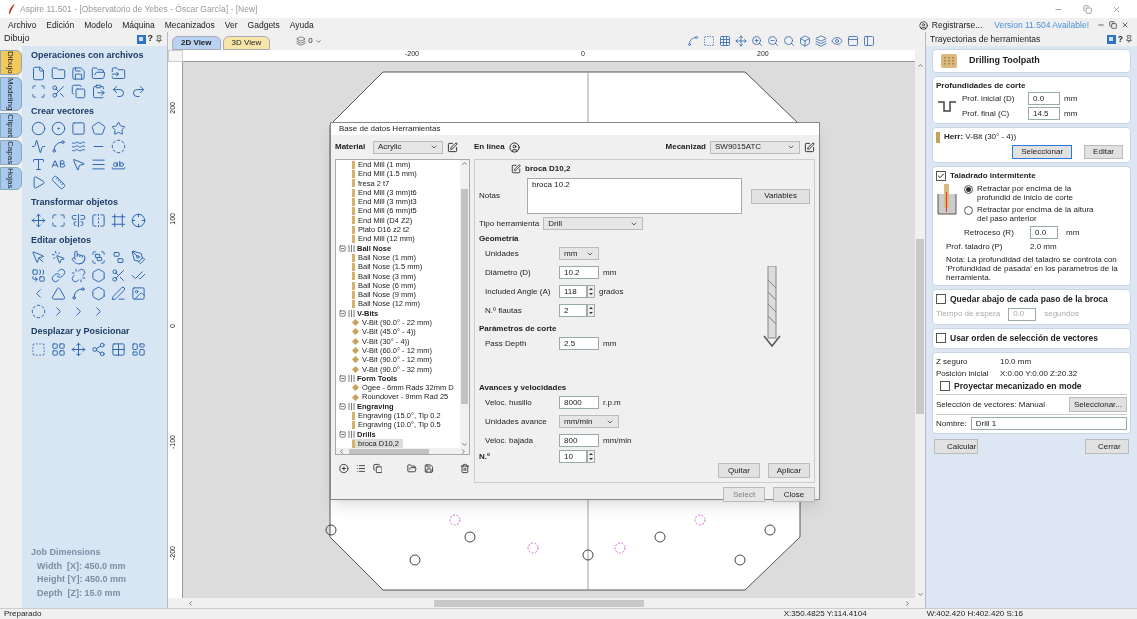 This screenshot has width=1137, height=619. What do you see at coordinates (464, 304) in the screenshot?
I see `vertical-scrollbar` at bounding box center [464, 304].